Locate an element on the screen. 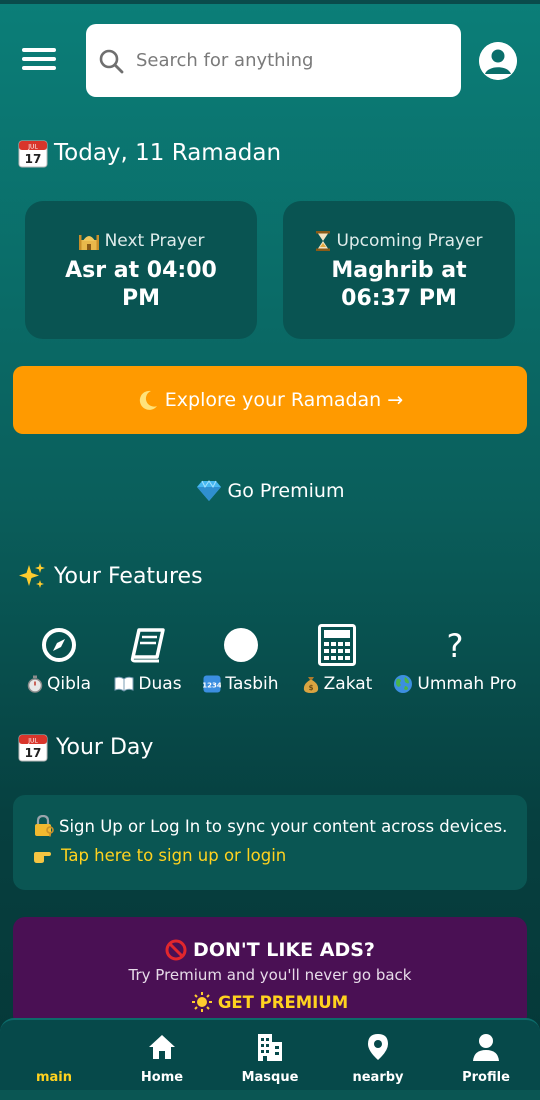 The height and width of the screenshot is (1100, 540). nav-nearby-label: nearby is located at coordinates (378, 1077).